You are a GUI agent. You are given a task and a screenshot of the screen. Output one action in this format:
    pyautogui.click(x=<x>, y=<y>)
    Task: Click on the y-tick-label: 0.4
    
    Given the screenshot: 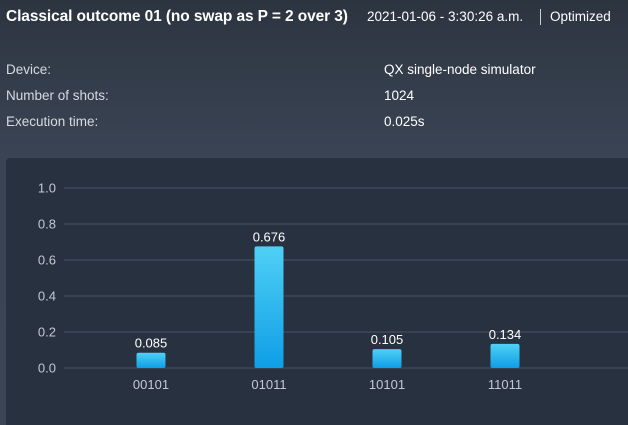 What is the action you would take?
    pyautogui.click(x=47, y=296)
    